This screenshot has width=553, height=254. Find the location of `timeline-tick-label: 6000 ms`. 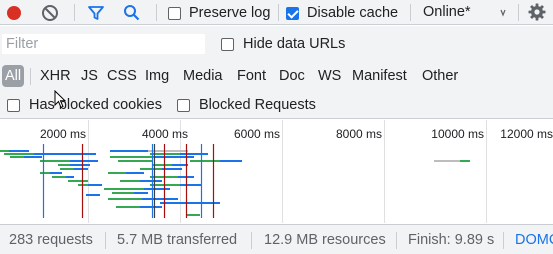

timeline-tick-label: 6000 ms is located at coordinates (257, 134).